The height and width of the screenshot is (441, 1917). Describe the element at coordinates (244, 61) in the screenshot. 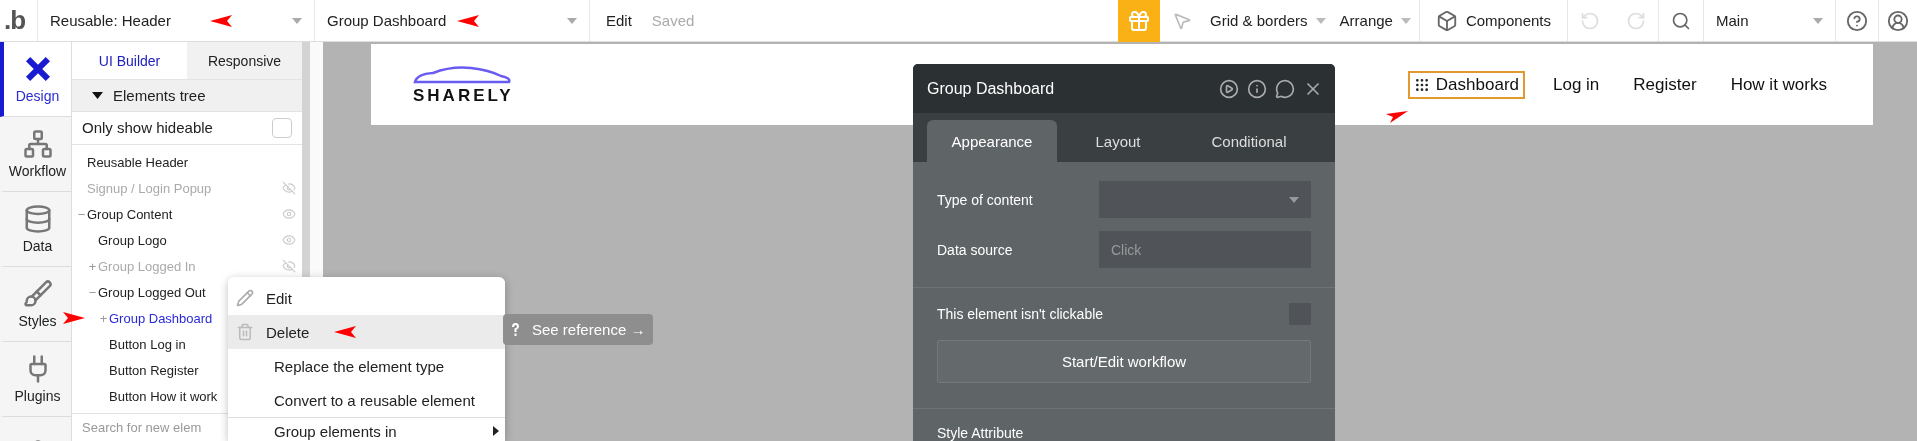

I see `panel-tab: Responsive` at that location.